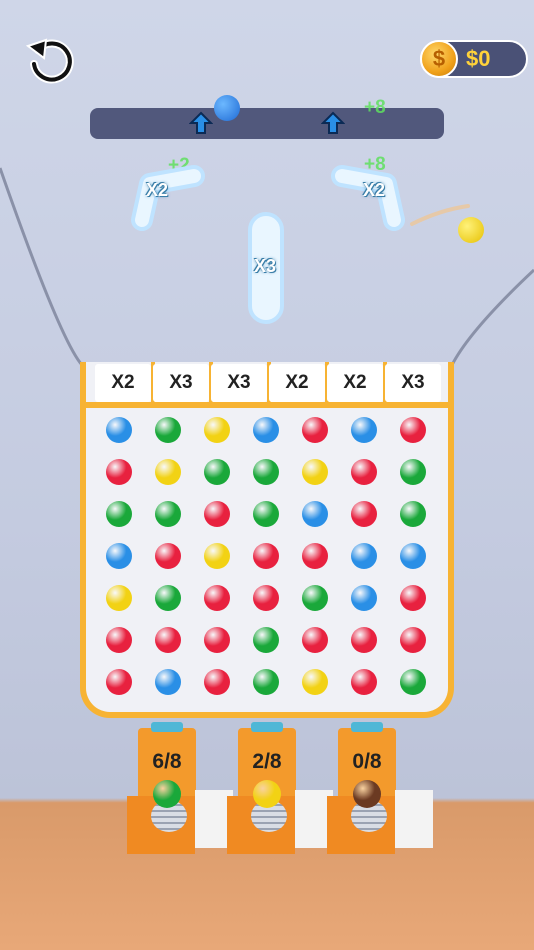  What do you see at coordinates (367, 794) in the screenshot?
I see `ball-brown` at bounding box center [367, 794].